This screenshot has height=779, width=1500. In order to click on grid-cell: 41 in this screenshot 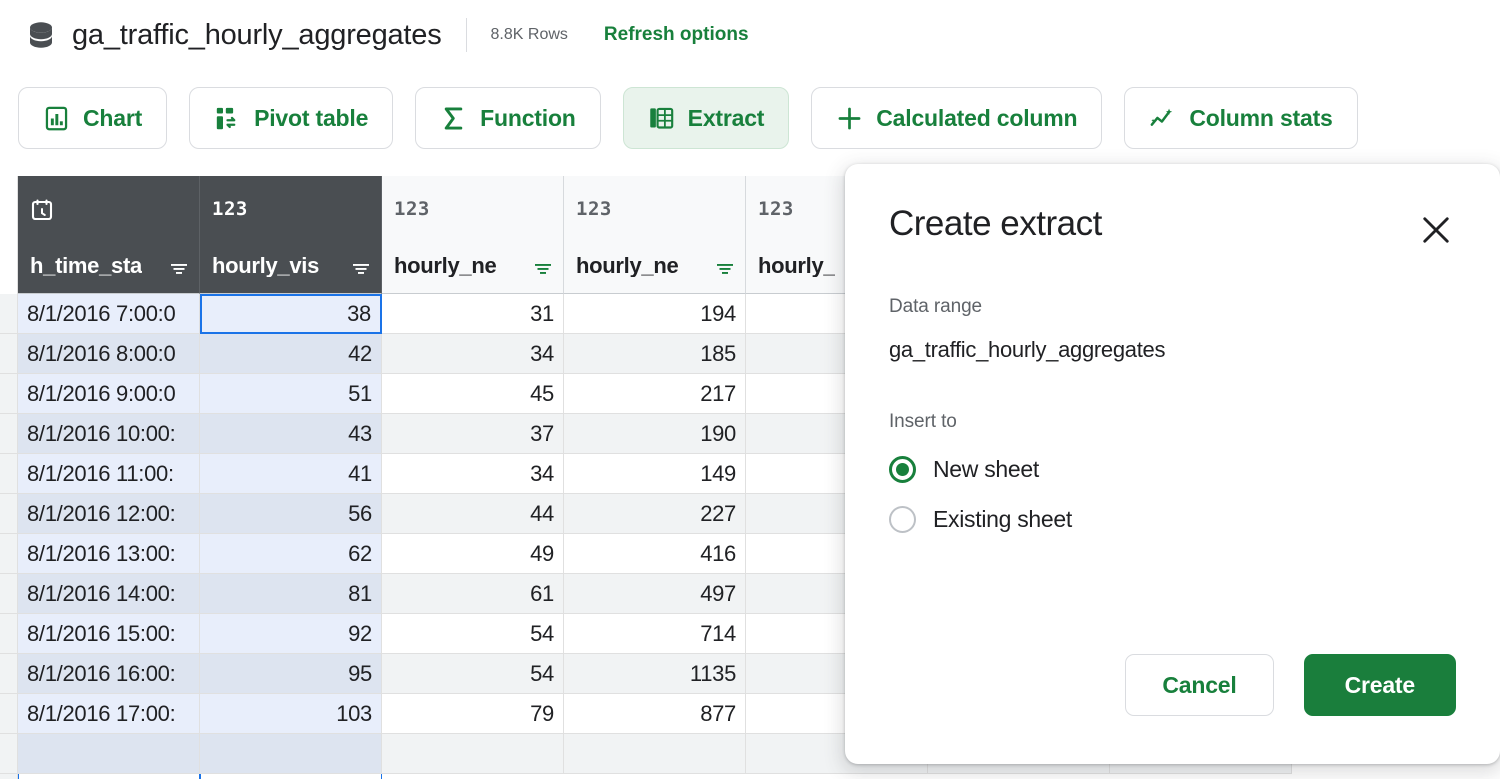, I will do `click(291, 474)`.